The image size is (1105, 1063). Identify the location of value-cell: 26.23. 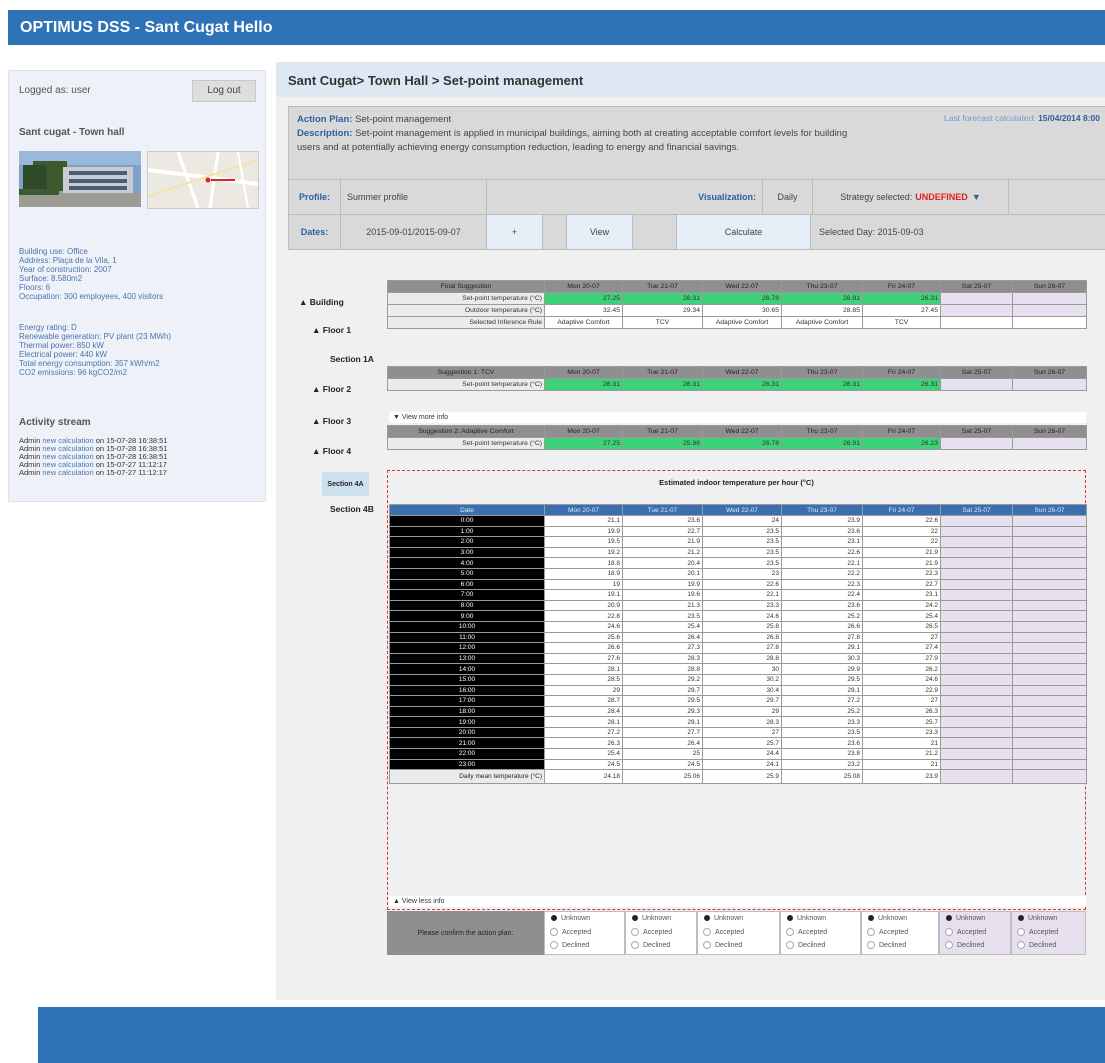
(901, 443).